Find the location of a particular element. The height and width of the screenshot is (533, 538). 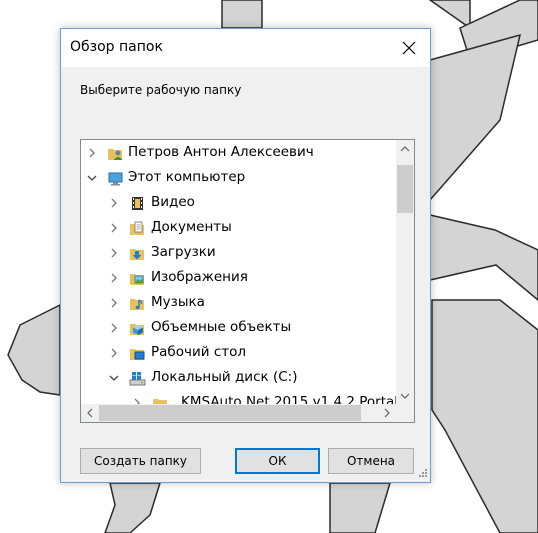

scroll-down-icon is located at coordinates (405, 396).